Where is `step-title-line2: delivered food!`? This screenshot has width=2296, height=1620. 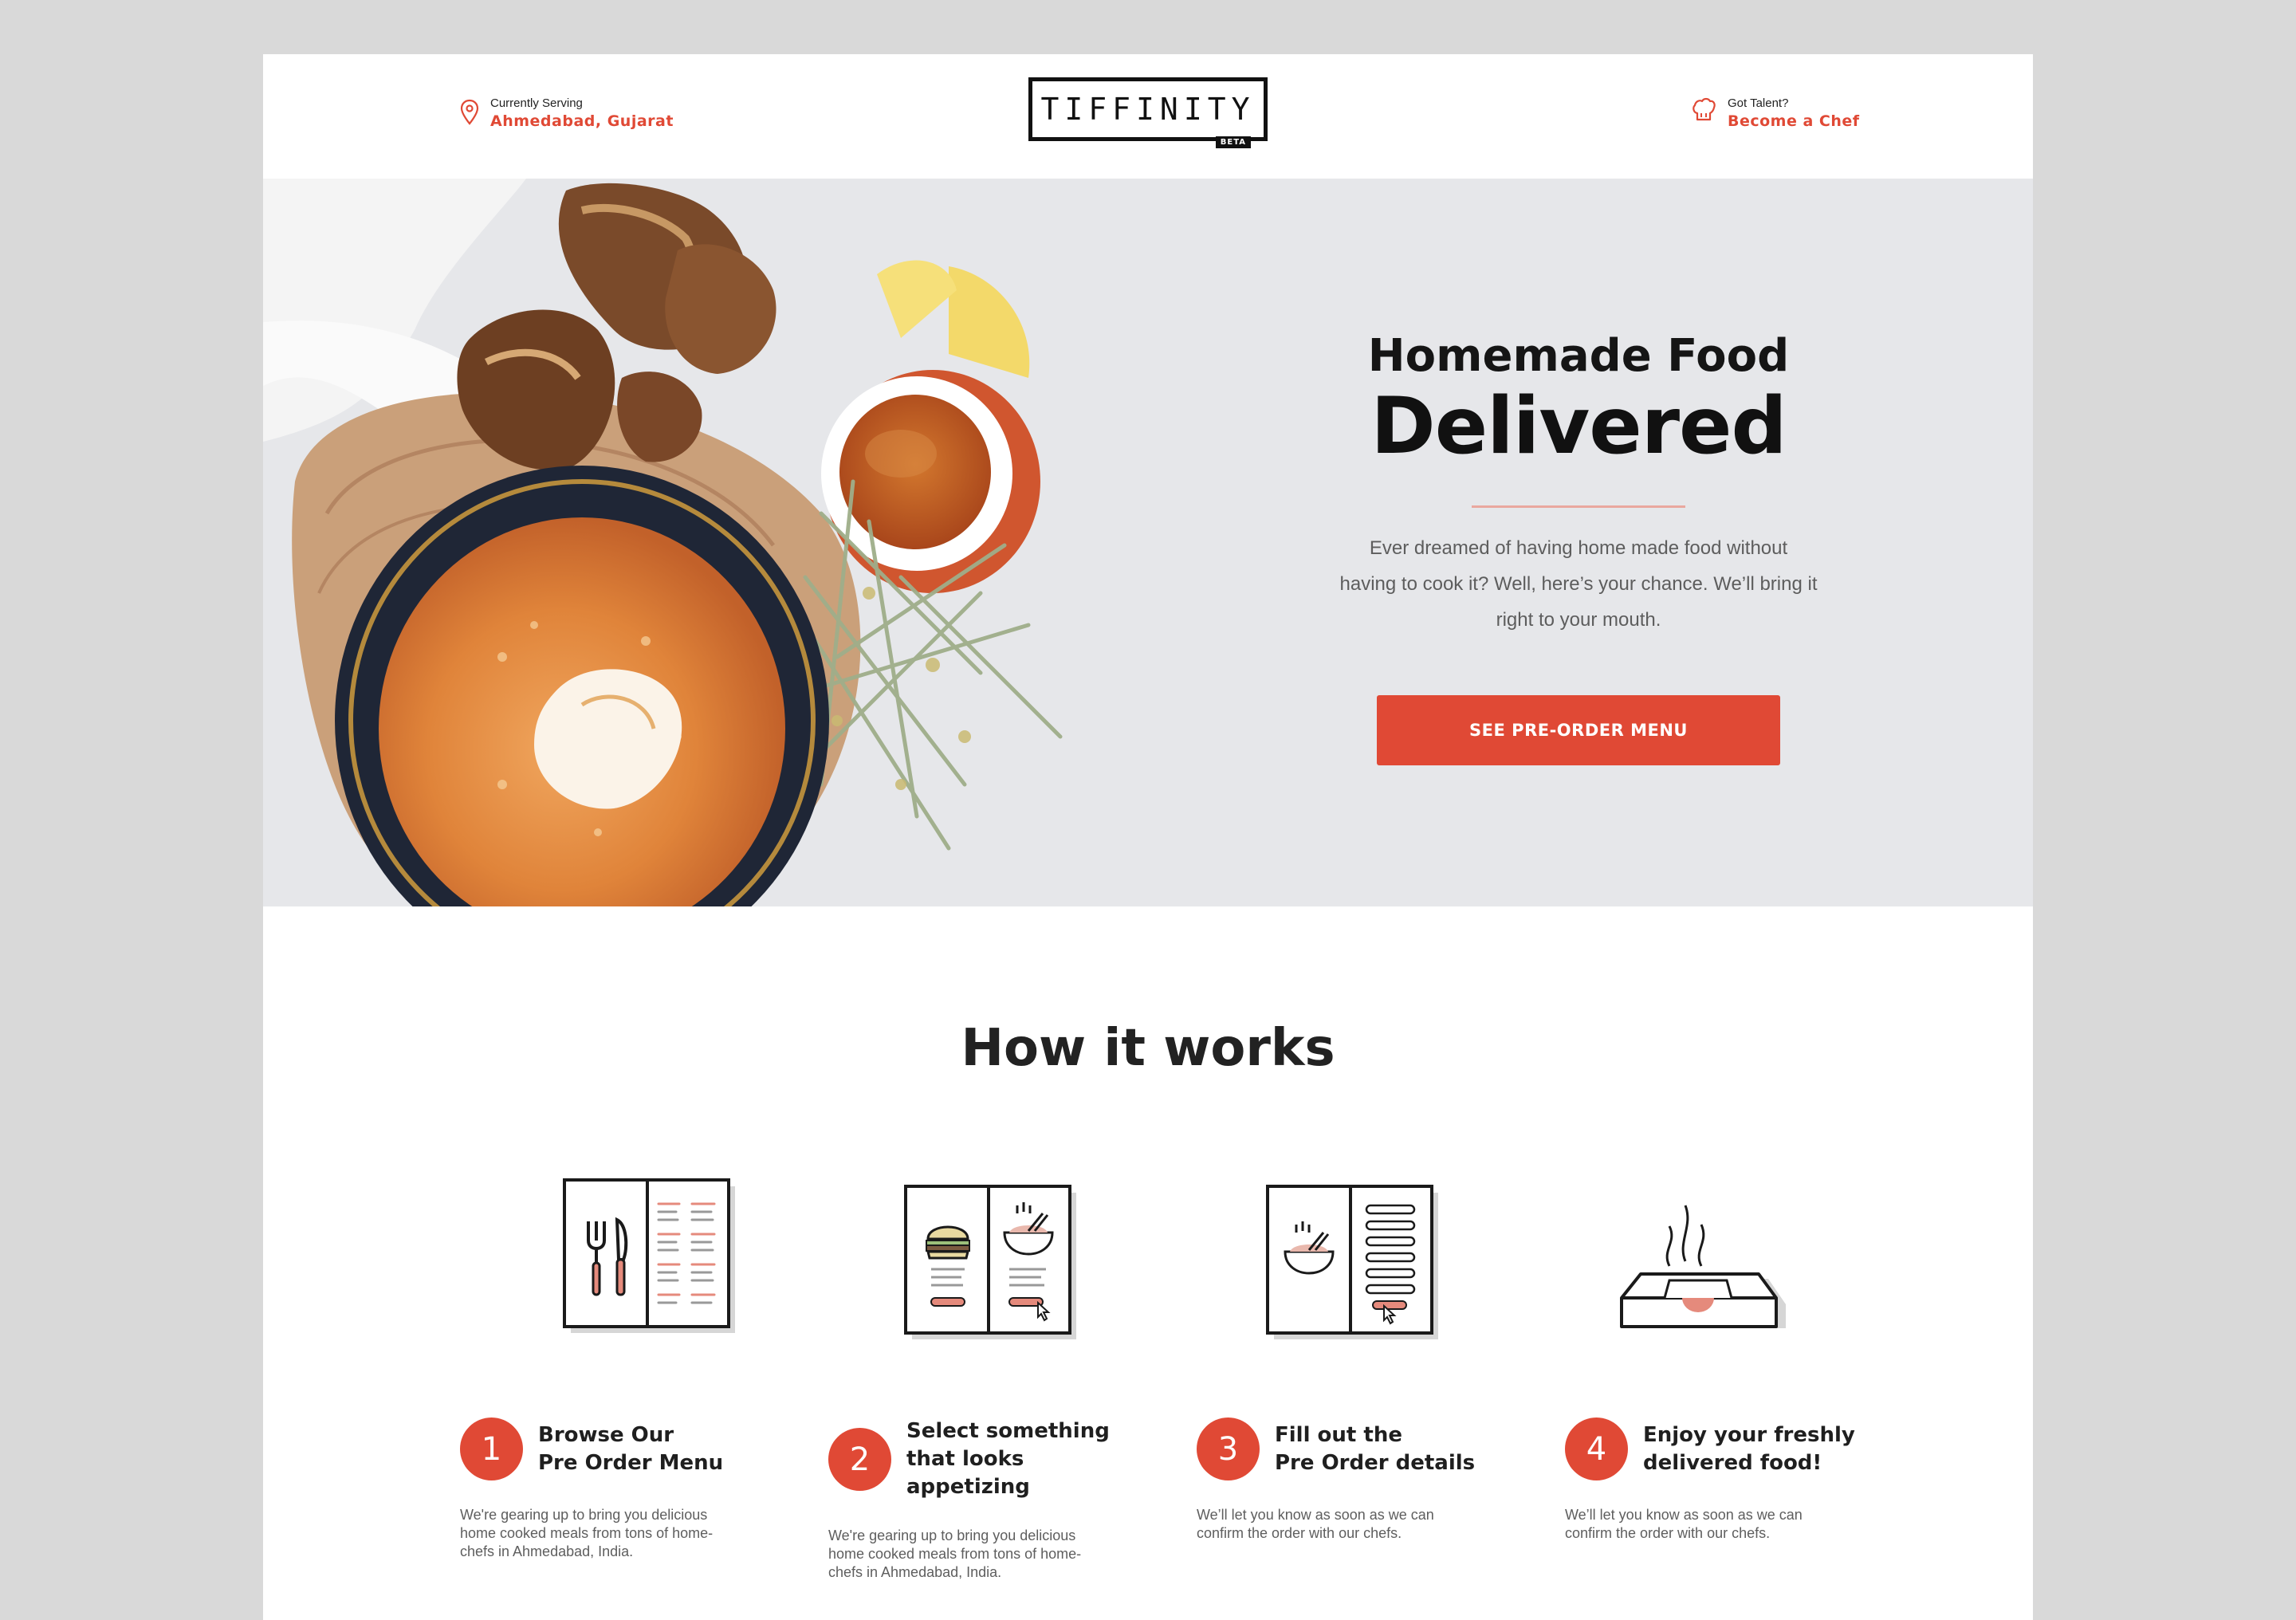
step-title-line2: delivered food! is located at coordinates (1732, 1463).